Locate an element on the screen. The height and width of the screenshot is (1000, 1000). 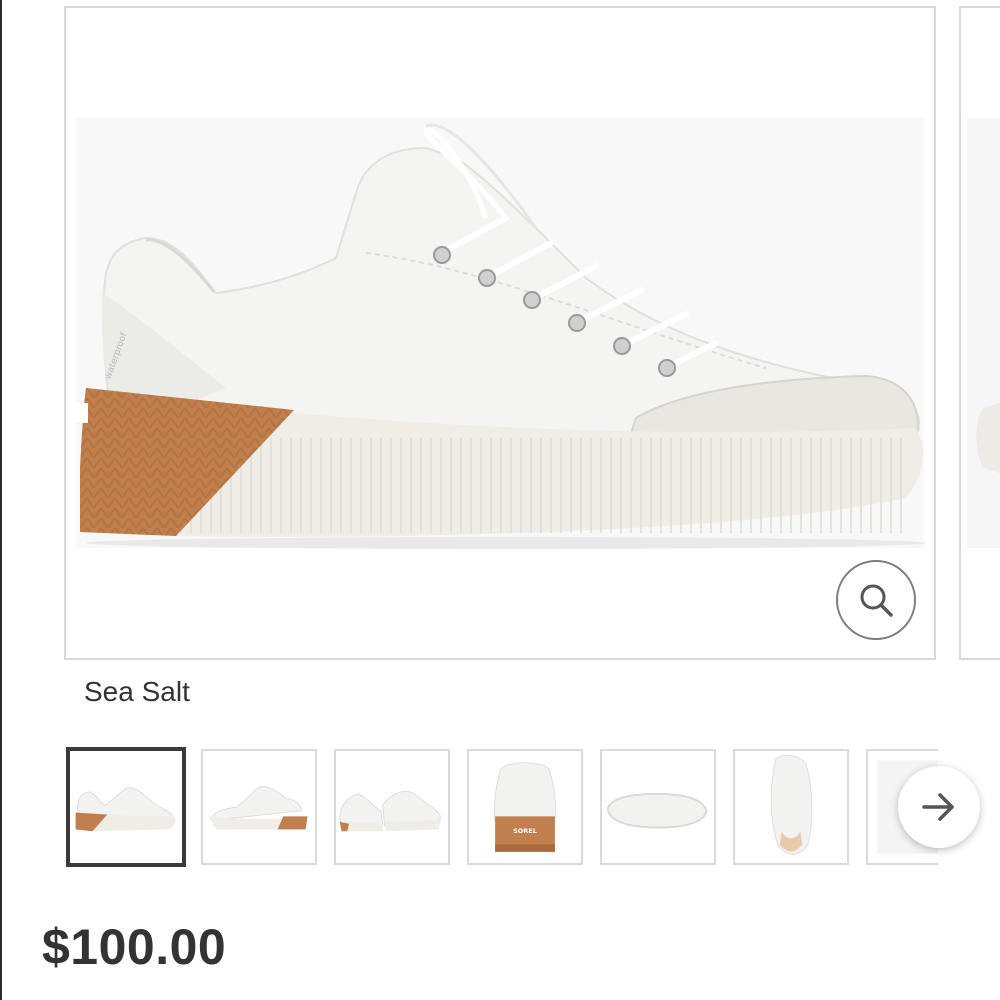
product-price: $100.00 is located at coordinates (134, 947).